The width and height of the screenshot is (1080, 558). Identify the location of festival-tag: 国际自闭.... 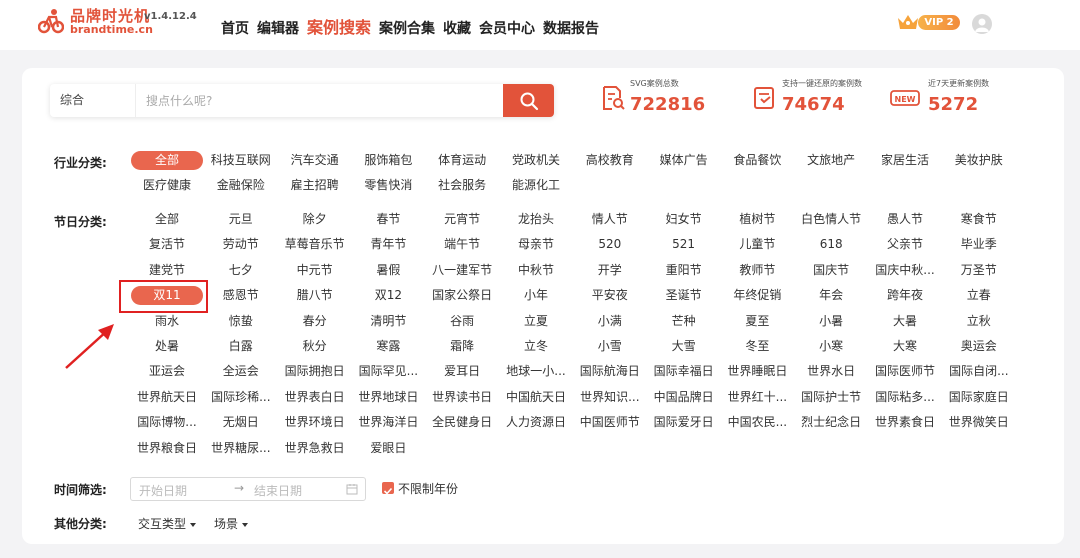
(979, 371).